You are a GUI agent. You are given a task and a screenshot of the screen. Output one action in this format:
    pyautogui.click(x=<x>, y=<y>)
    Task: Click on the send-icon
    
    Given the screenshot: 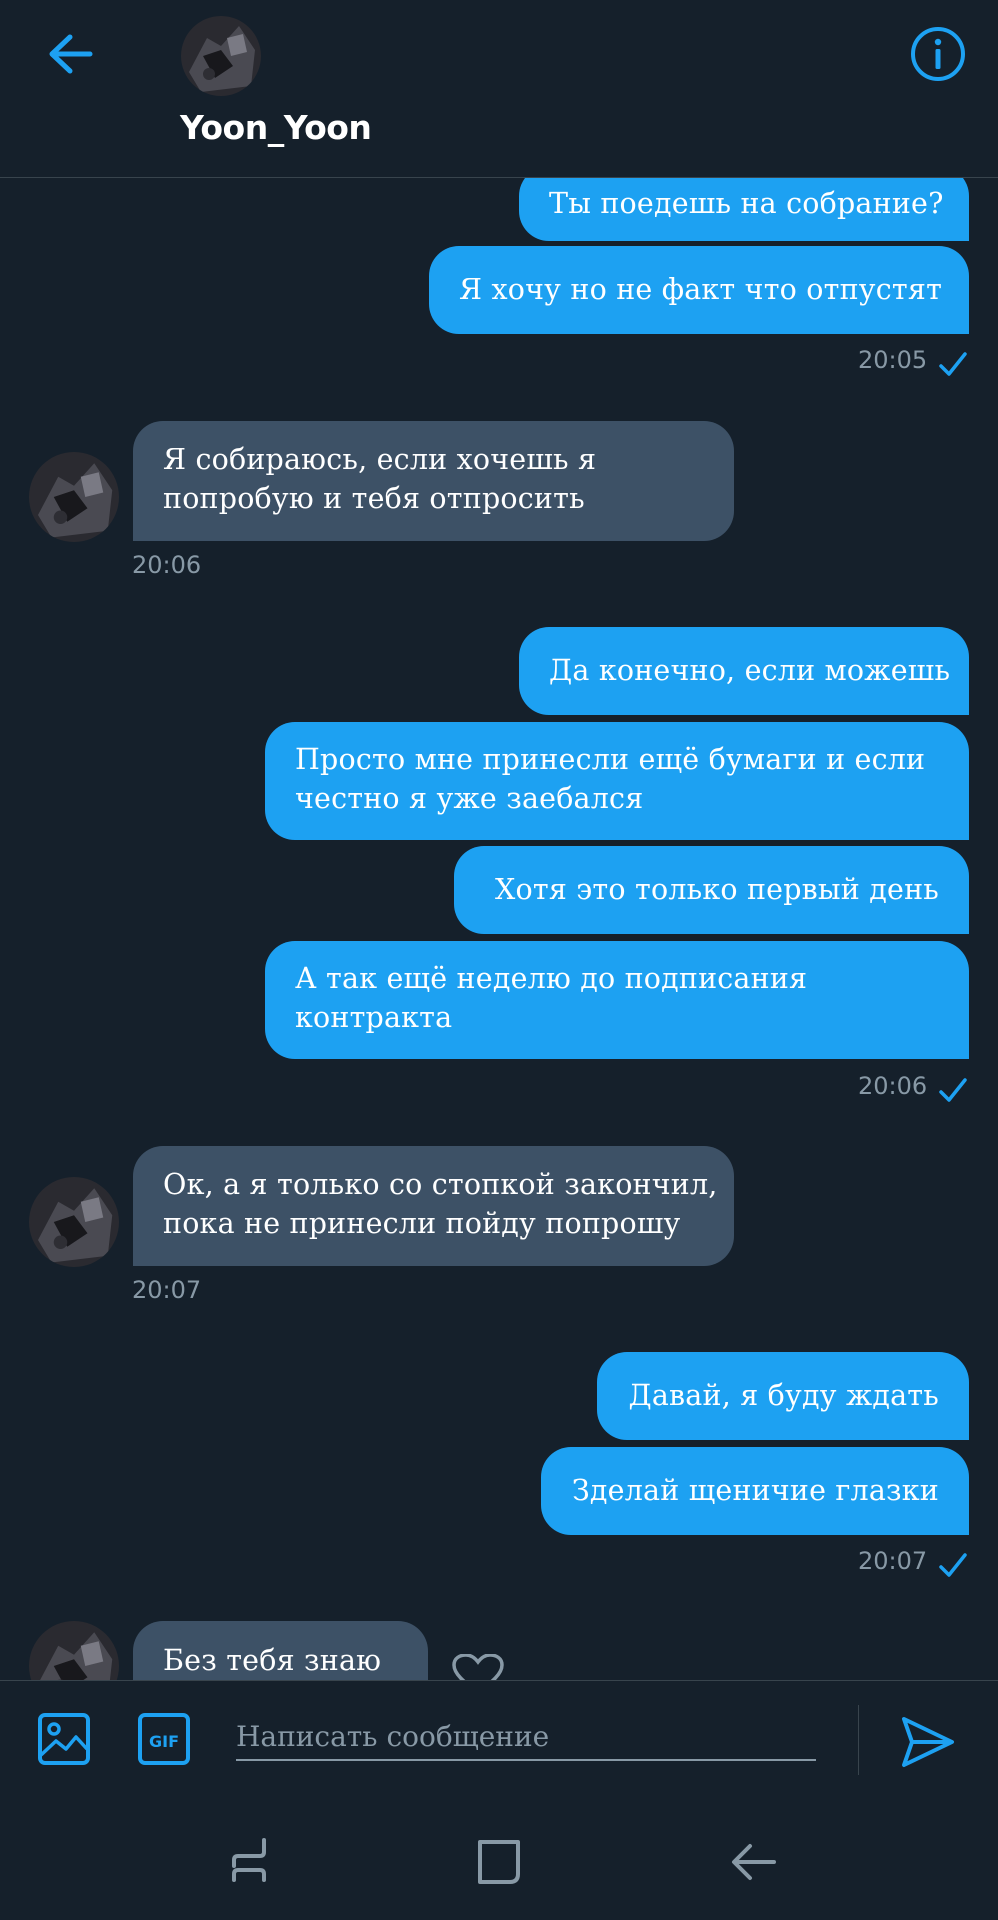 What is the action you would take?
    pyautogui.click(x=928, y=1742)
    